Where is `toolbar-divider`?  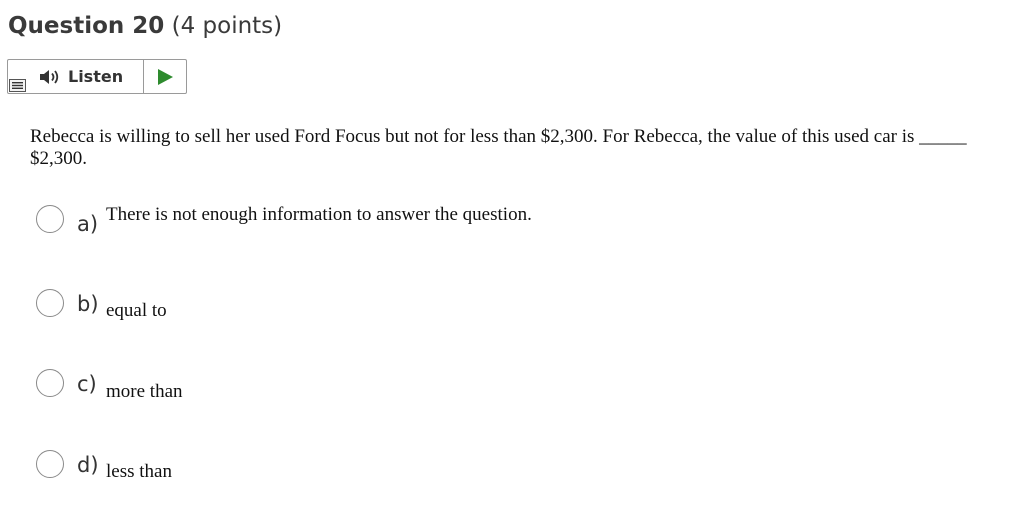
toolbar-divider is located at coordinates (143, 76).